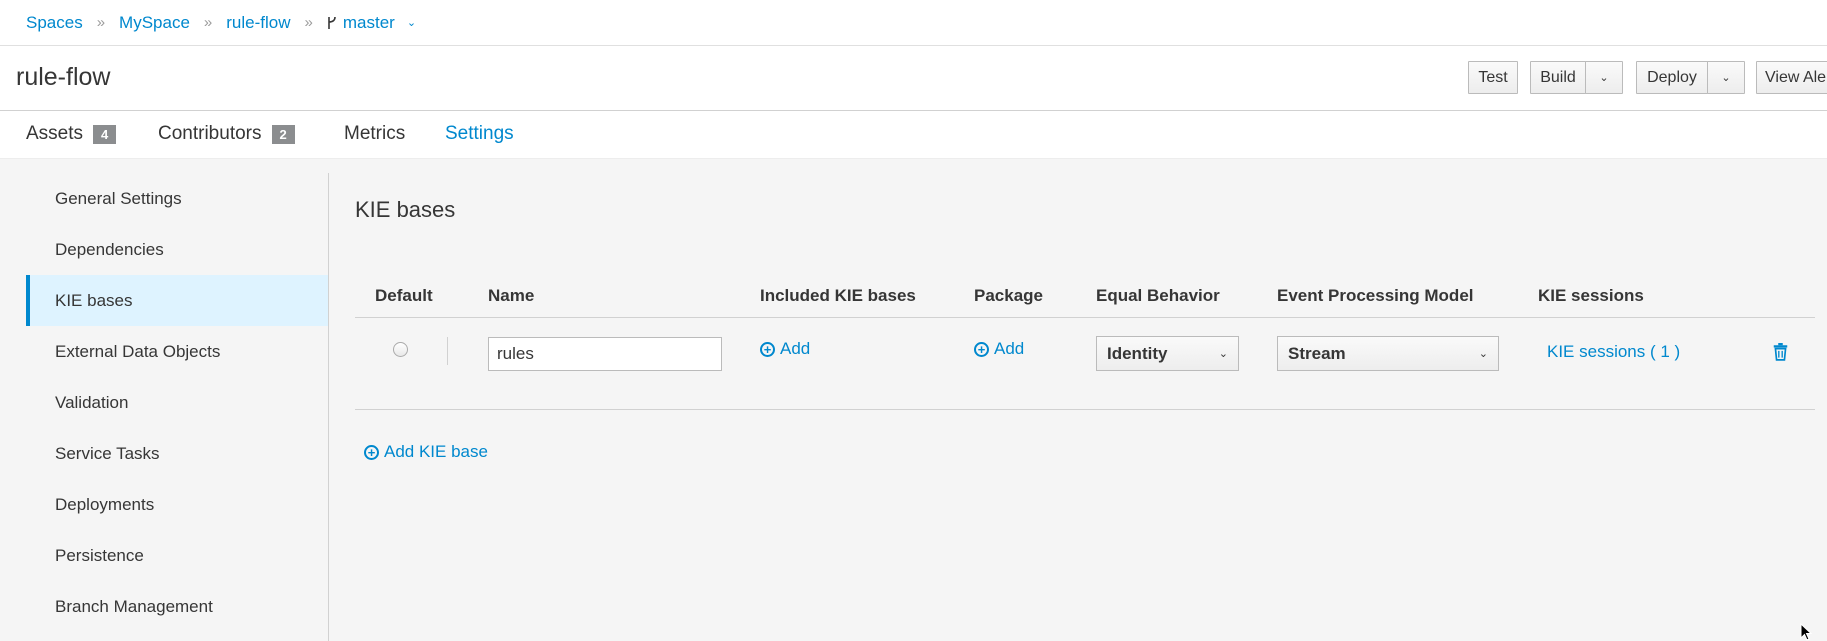  I want to click on tab-settings: Settings, so click(479, 142).